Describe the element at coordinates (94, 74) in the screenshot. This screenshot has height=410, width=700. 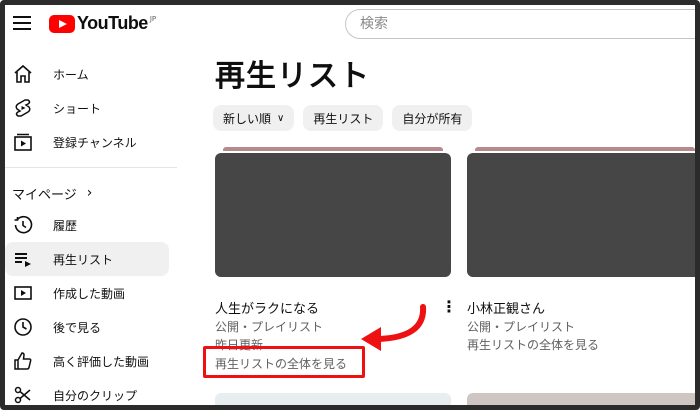
I see `sidebar-item-home: ホーム` at that location.